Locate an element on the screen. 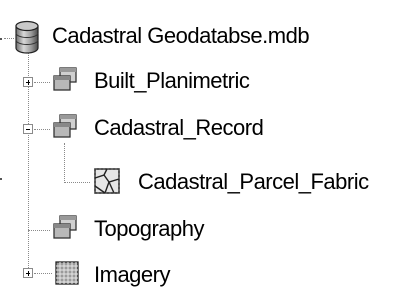 The height and width of the screenshot is (298, 397). tree-node-label: Cadastral_Parcel_Fabric is located at coordinates (253, 181).